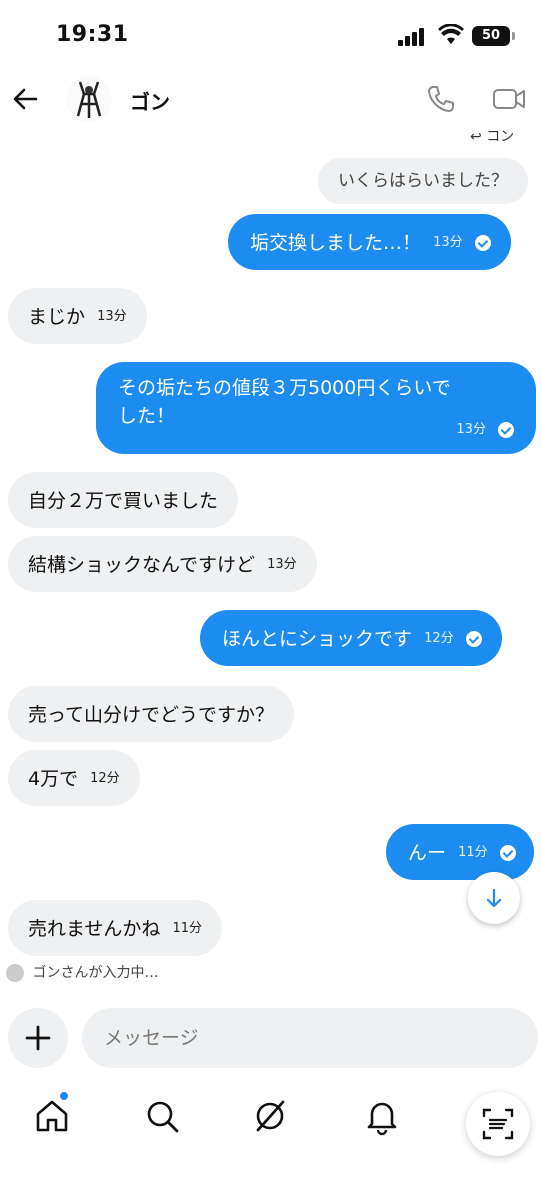 The image size is (542, 1200). What do you see at coordinates (382, 1116) in the screenshot?
I see `bell-icon` at bounding box center [382, 1116].